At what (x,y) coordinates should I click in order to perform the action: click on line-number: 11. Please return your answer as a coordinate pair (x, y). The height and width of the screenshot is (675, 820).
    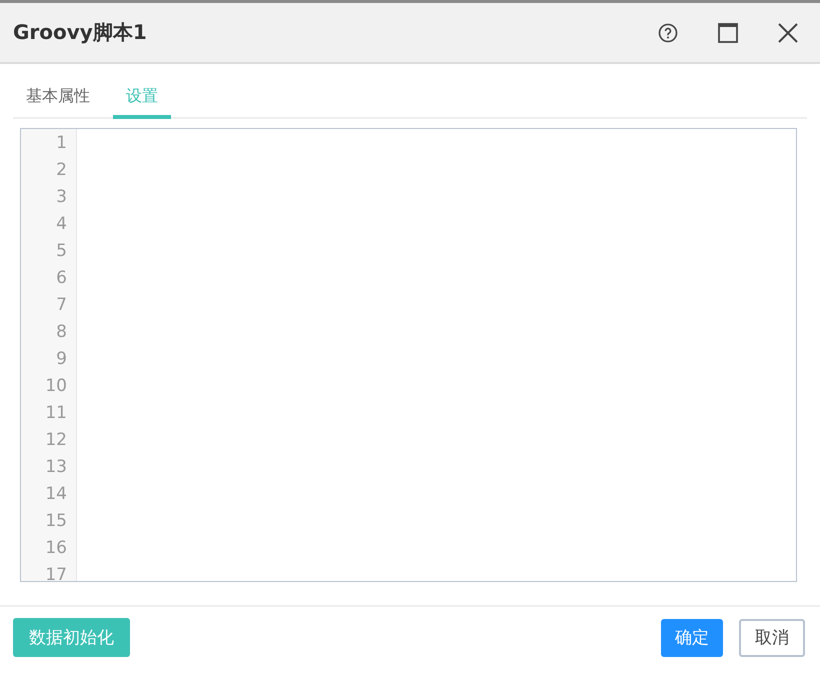
    Looking at the image, I should click on (56, 413).